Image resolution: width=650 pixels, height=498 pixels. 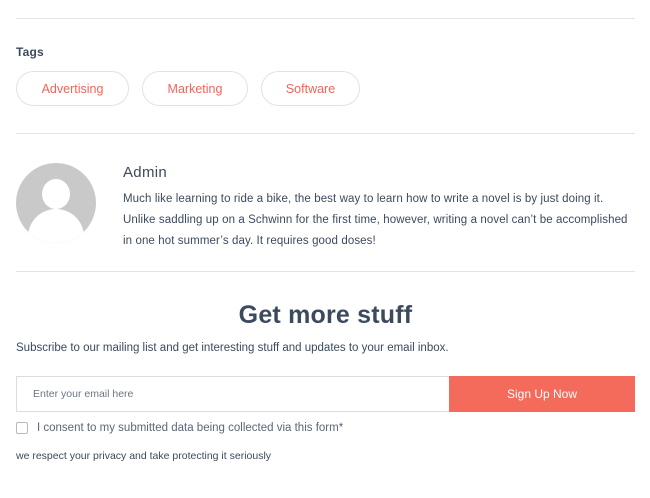 I want to click on tags-heading: Tags, so click(x=30, y=52).